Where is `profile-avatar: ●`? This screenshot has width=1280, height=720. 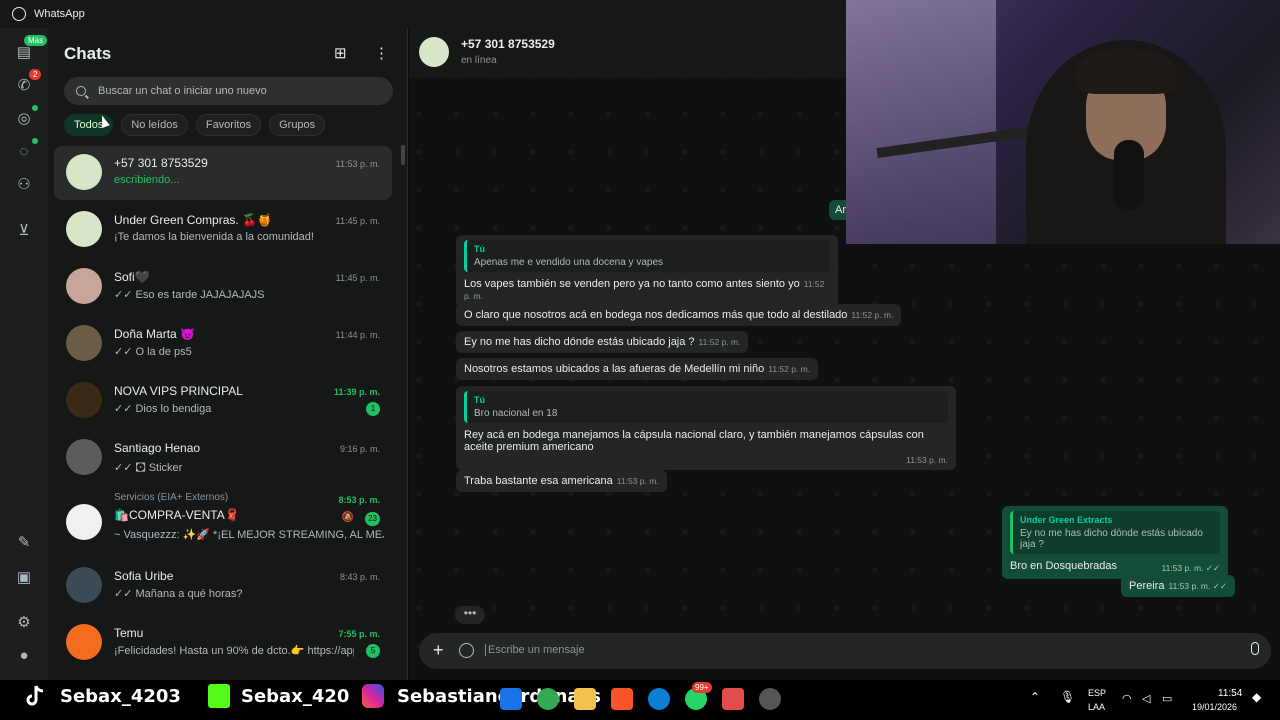 profile-avatar: ● is located at coordinates (24, 656).